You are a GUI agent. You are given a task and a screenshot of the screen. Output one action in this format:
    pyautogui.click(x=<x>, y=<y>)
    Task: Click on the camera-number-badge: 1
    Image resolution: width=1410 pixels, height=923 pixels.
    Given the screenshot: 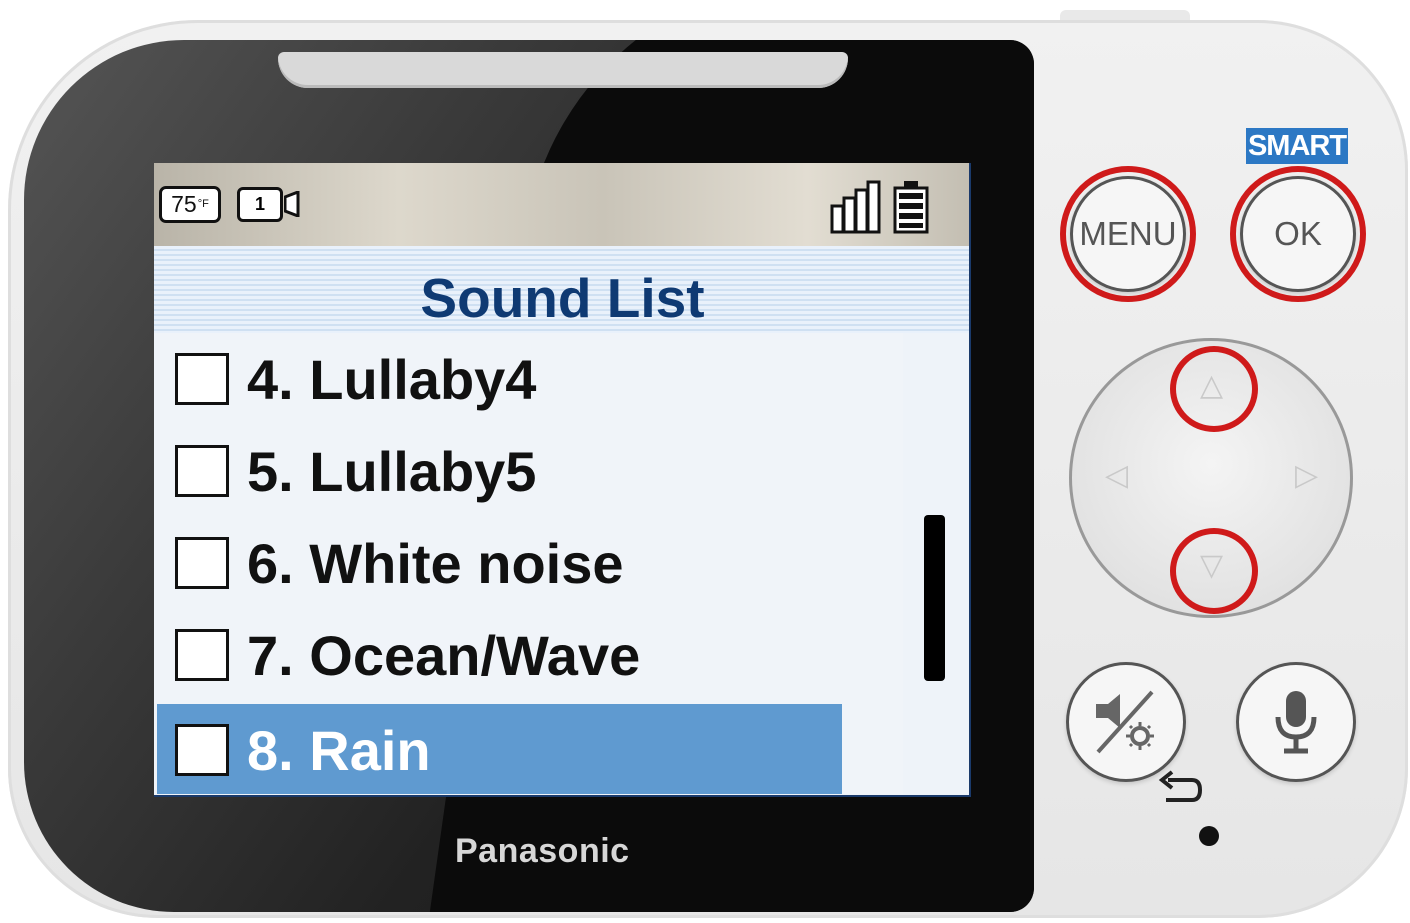 What is the action you would take?
    pyautogui.click(x=260, y=204)
    